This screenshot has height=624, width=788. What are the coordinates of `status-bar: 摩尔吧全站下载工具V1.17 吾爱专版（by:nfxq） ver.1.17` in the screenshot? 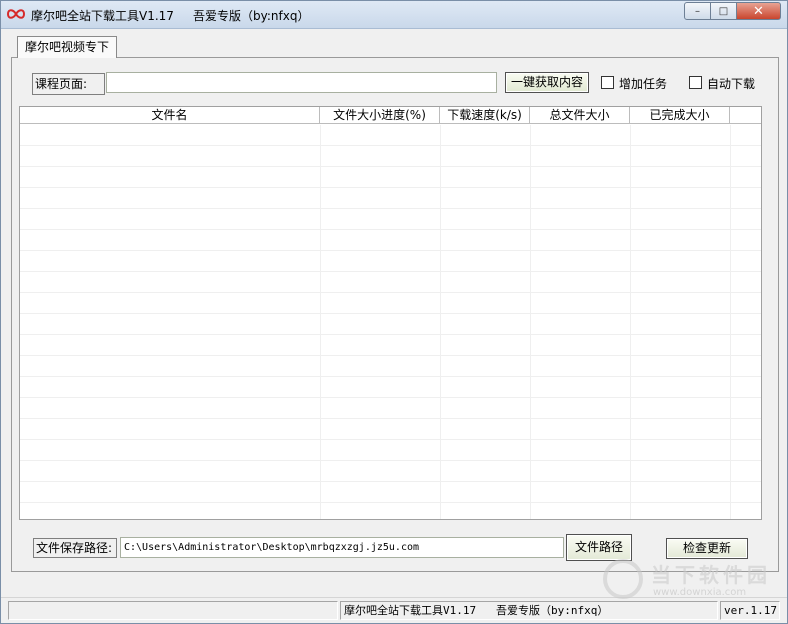 It's located at (394, 610).